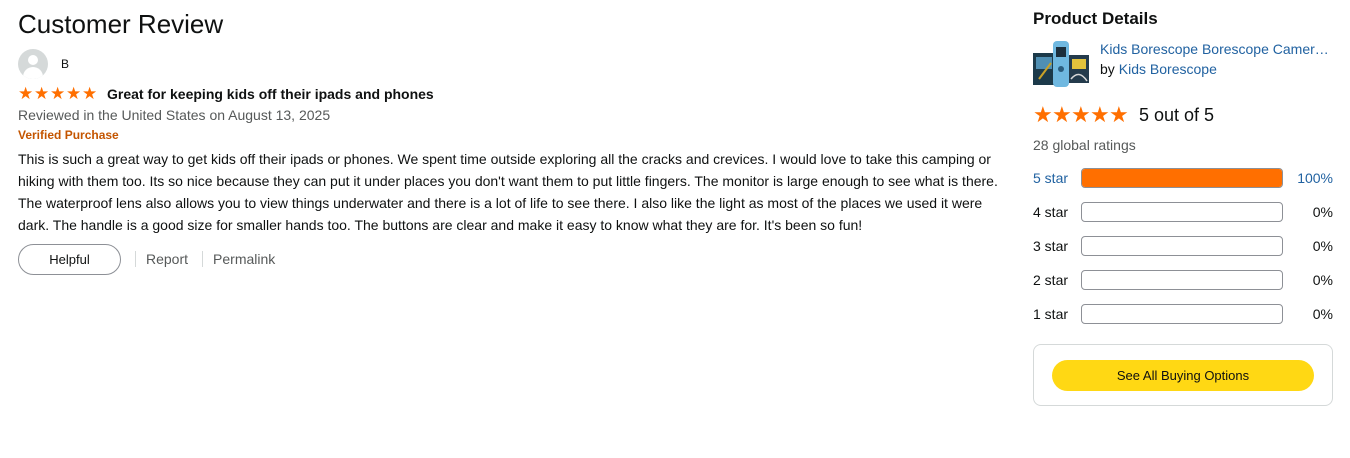 Image resolution: width=1350 pixels, height=458 pixels. I want to click on verified-purchase-badge: Verified Purchase, so click(68, 135).